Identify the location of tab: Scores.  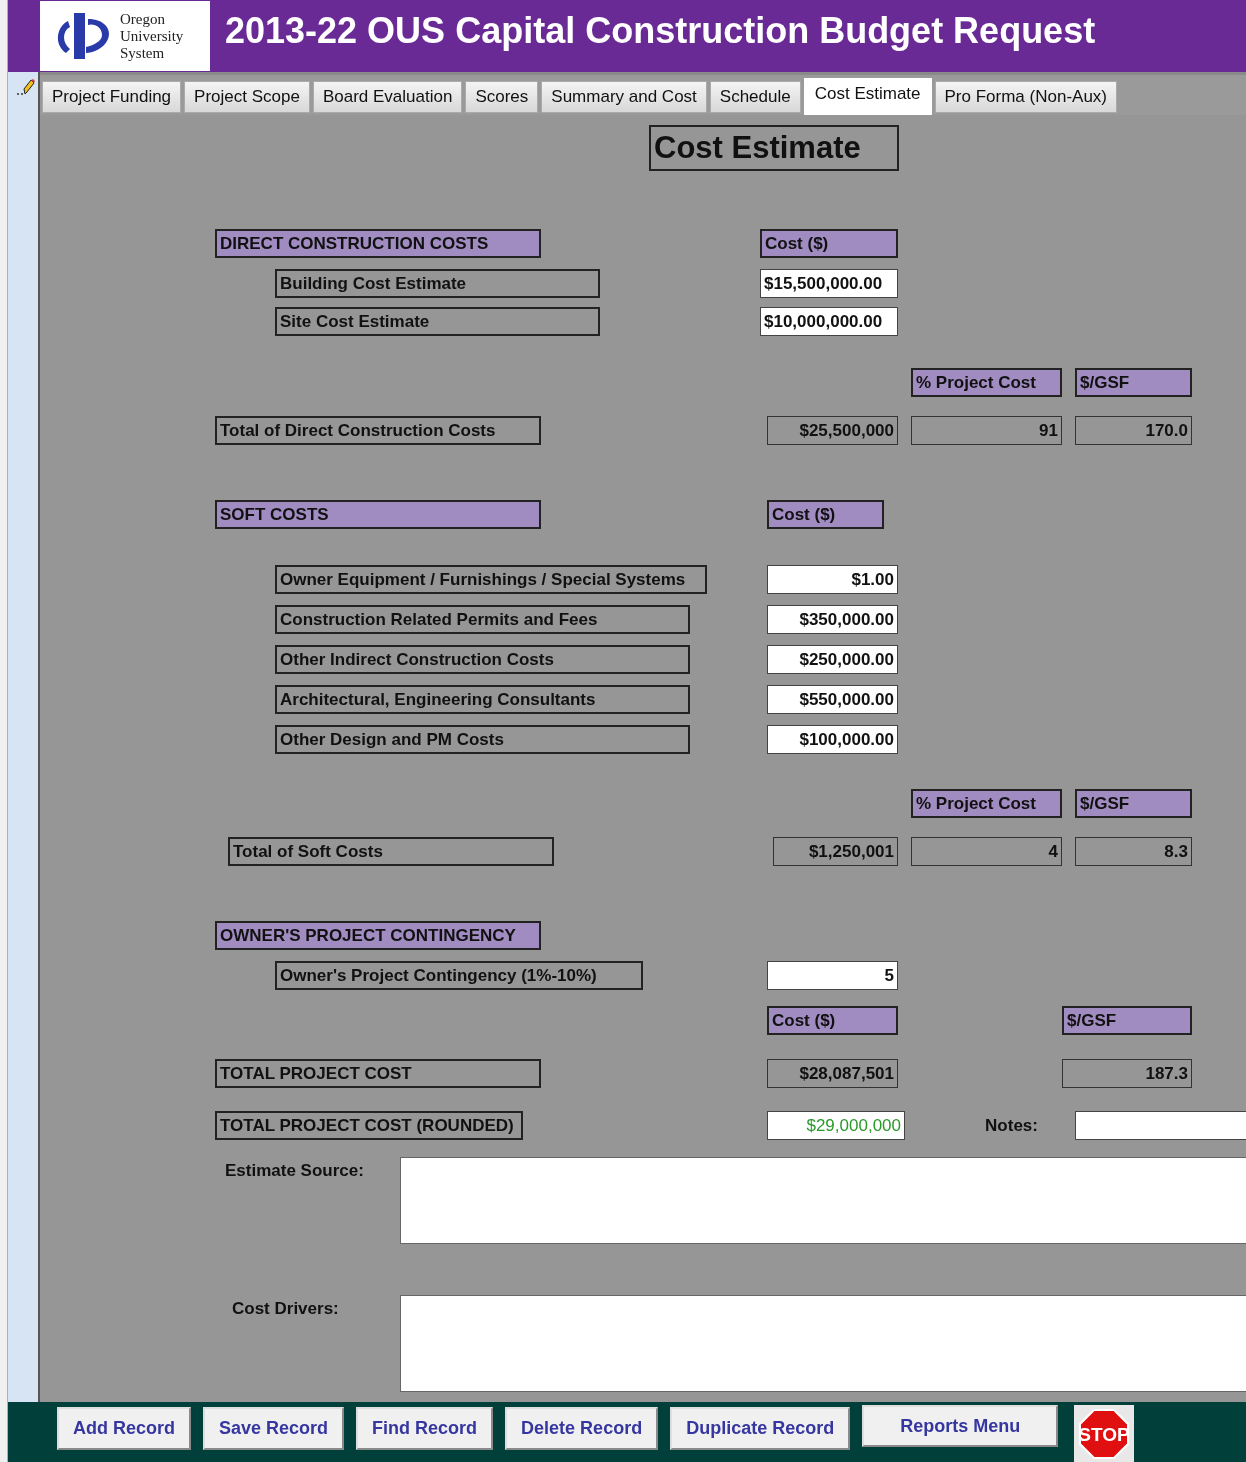
(502, 97).